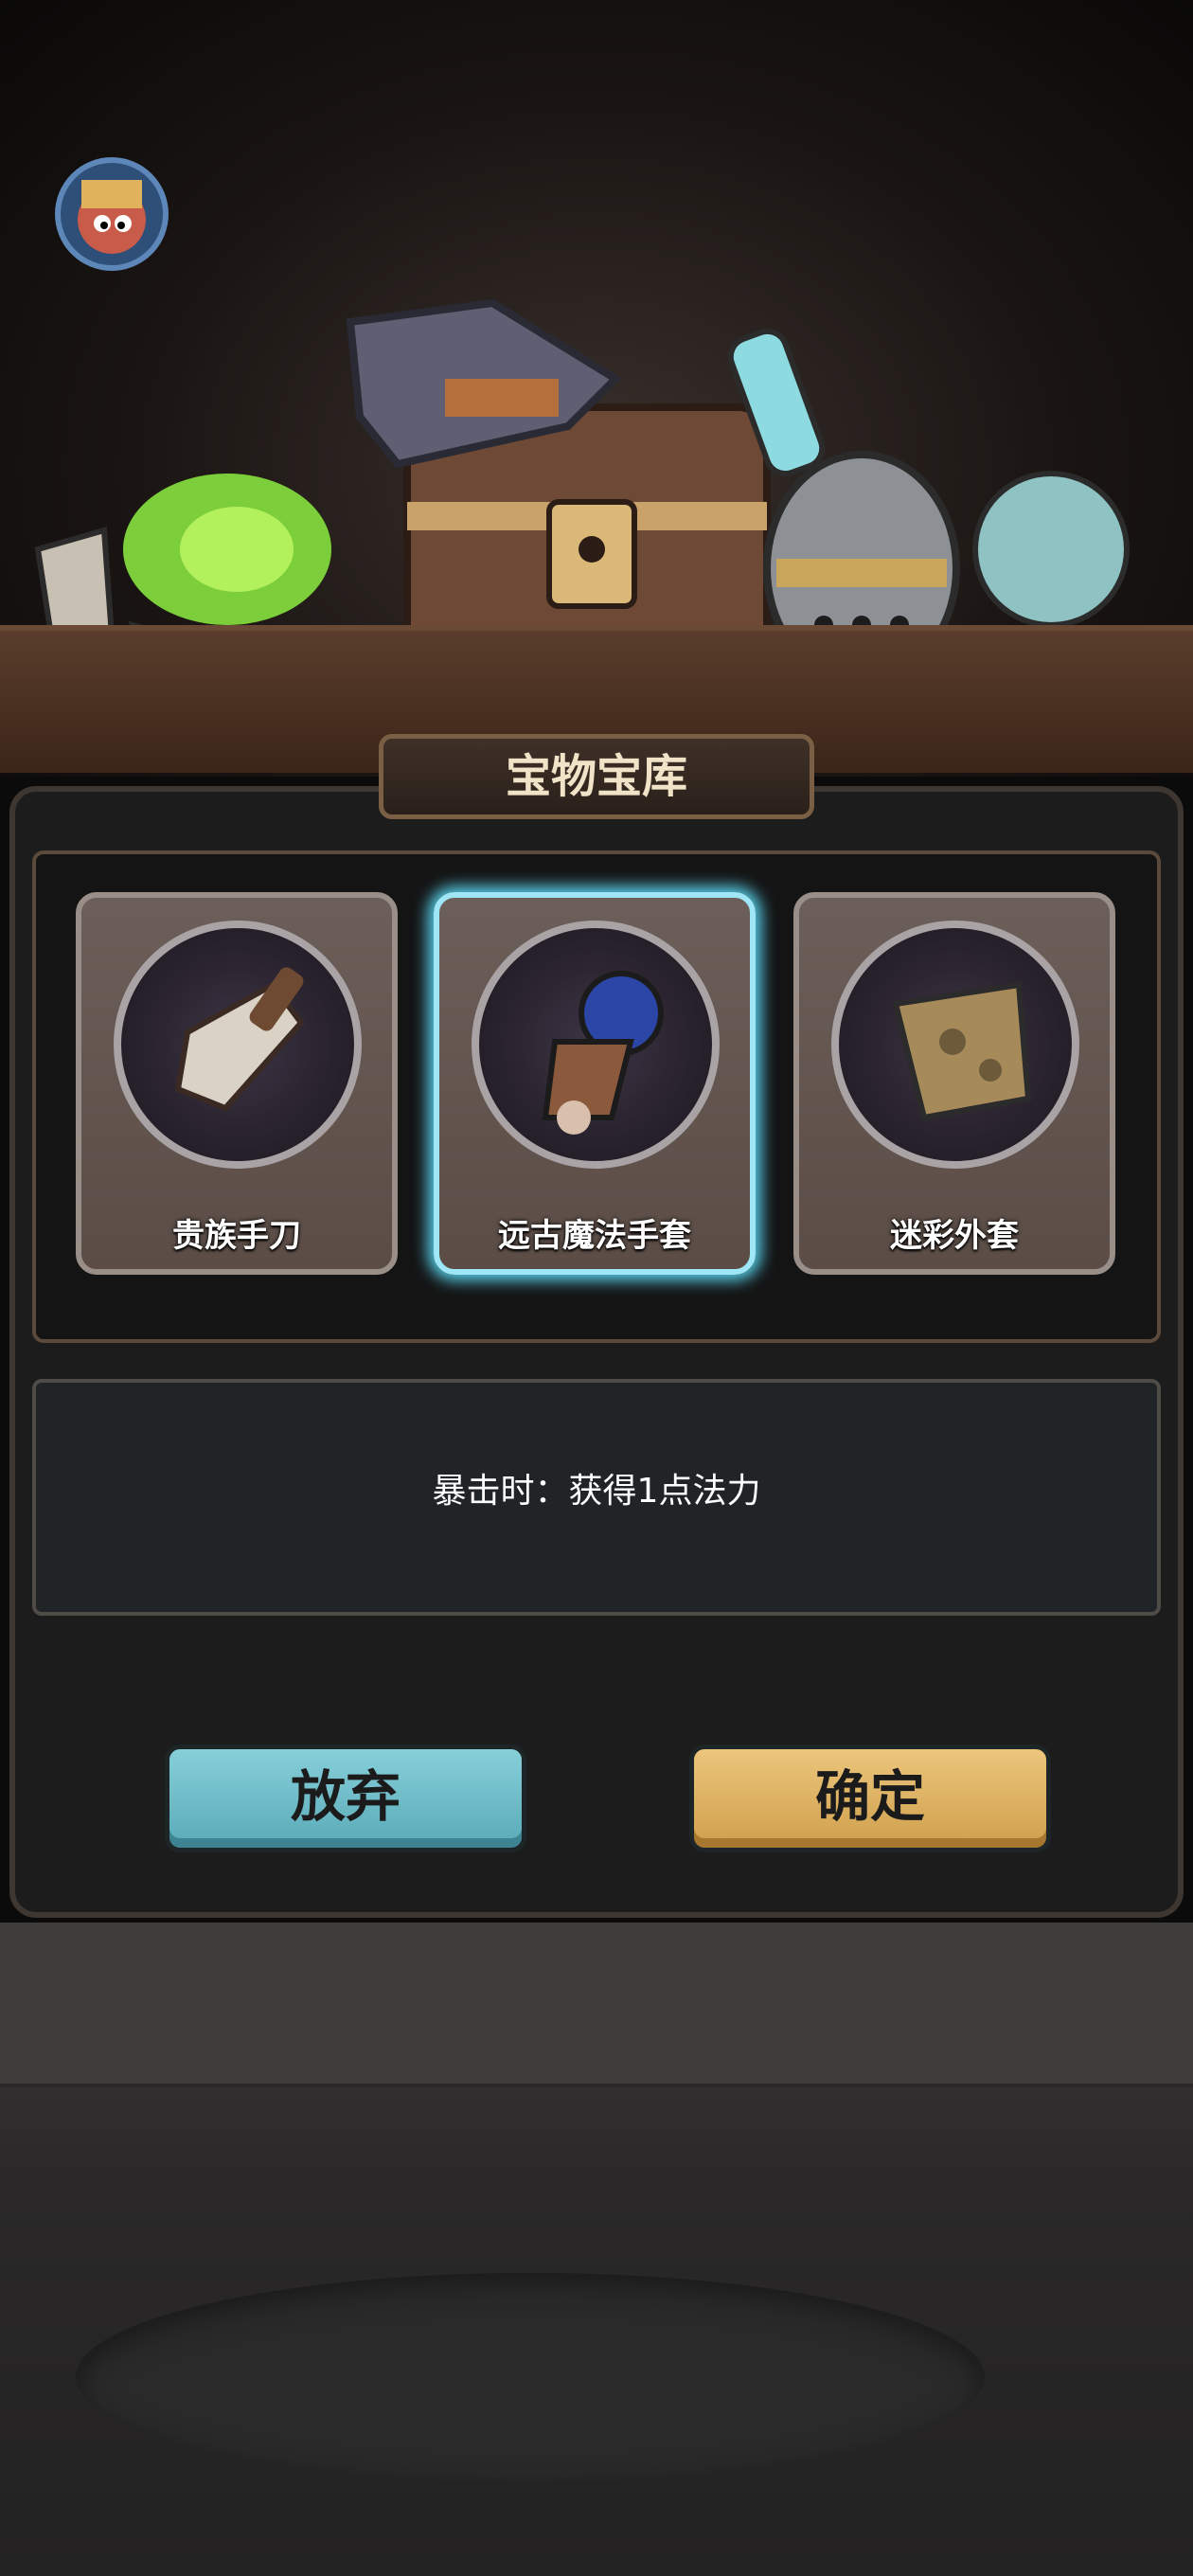 The image size is (1193, 2576). I want to click on item-card-gauntlet: 远古魔法手套, so click(595, 1083).